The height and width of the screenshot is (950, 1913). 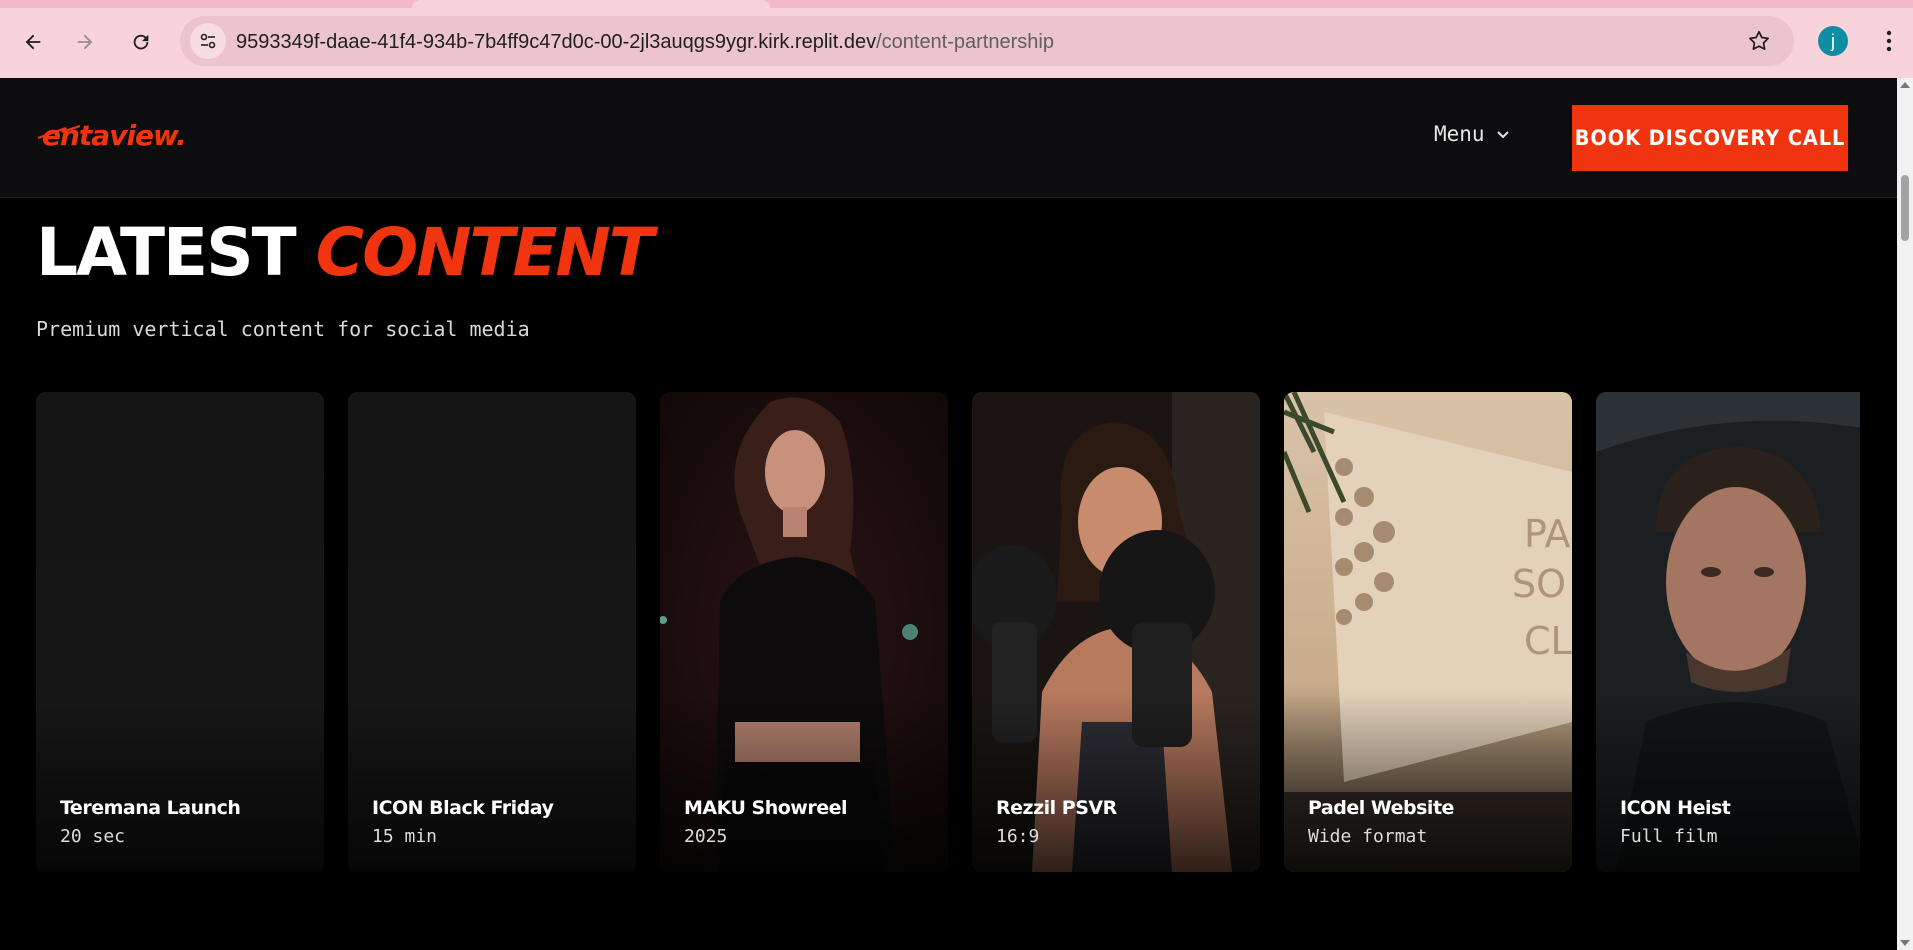 What do you see at coordinates (1905, 85) in the screenshot?
I see `scroll-up-arrow-icon` at bounding box center [1905, 85].